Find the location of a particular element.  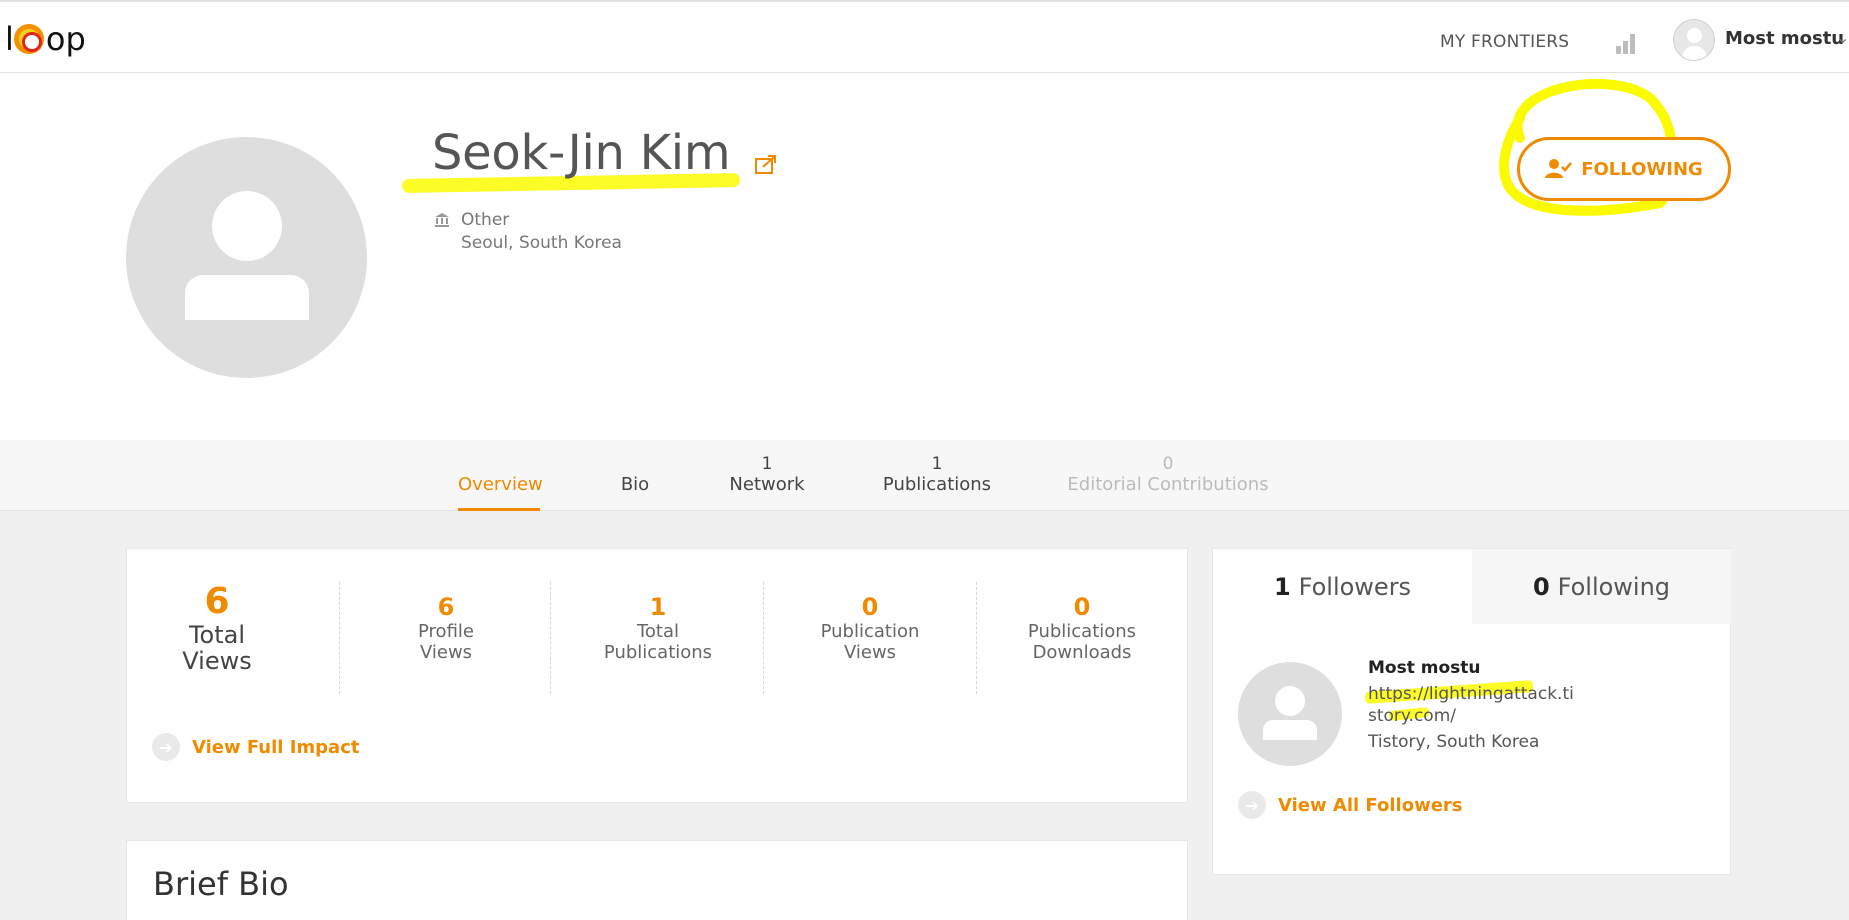

logo-ring-icon is located at coordinates (28, 39).